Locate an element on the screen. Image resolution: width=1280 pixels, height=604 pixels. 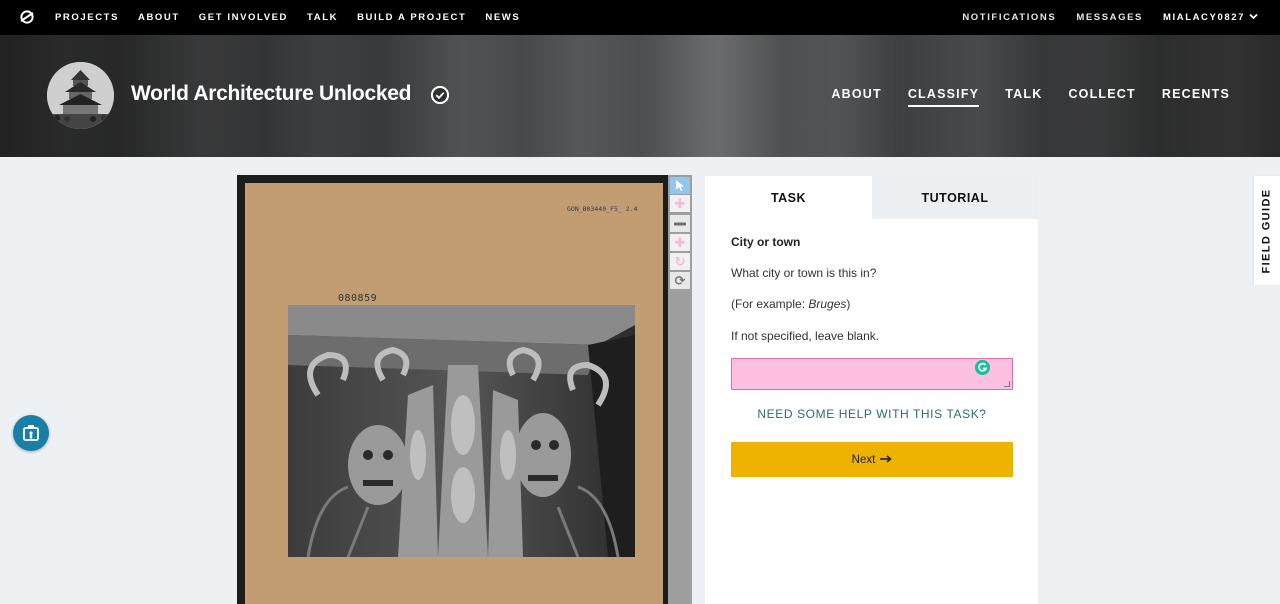
arrow-right-icon is located at coordinates (886, 460).